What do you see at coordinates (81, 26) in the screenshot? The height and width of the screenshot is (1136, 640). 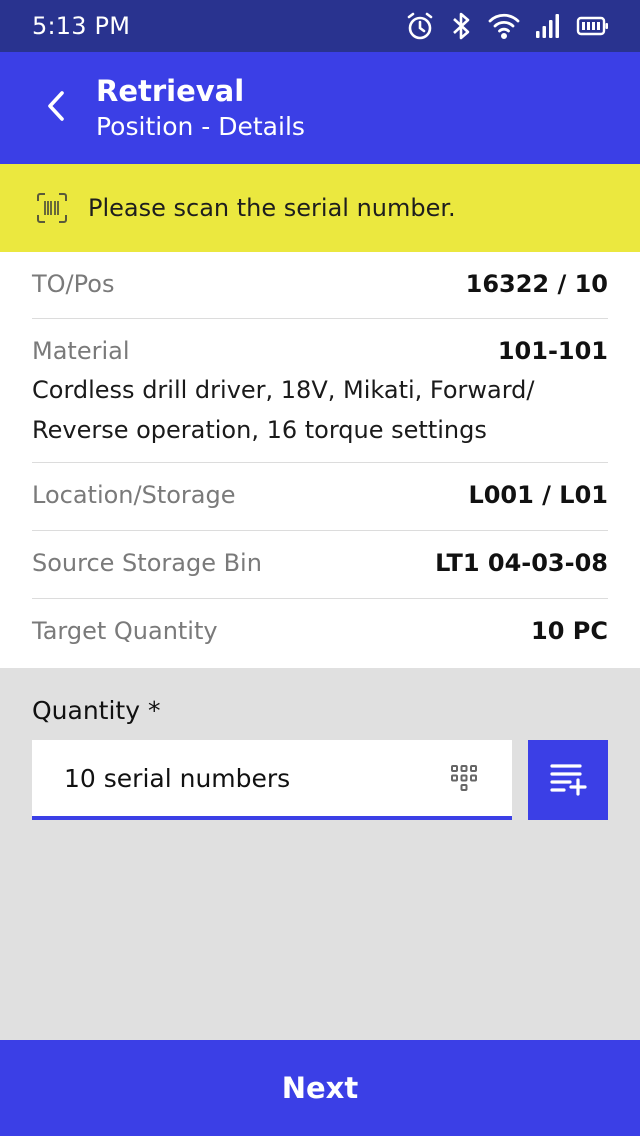 I see `status-time: 5:13 PM` at bounding box center [81, 26].